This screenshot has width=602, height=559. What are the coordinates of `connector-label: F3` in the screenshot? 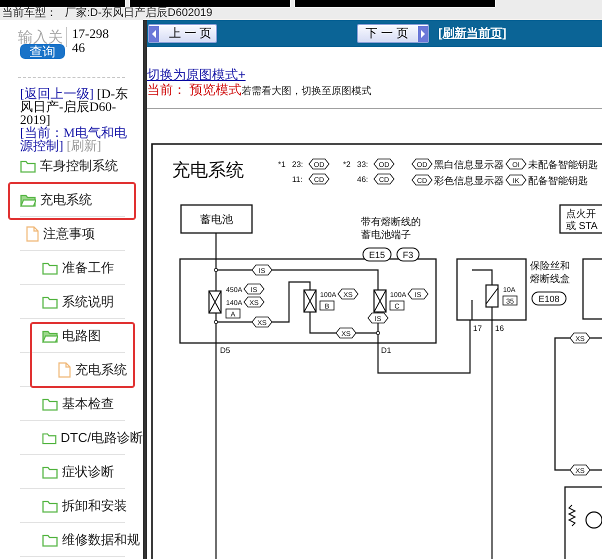 It's located at (408, 255).